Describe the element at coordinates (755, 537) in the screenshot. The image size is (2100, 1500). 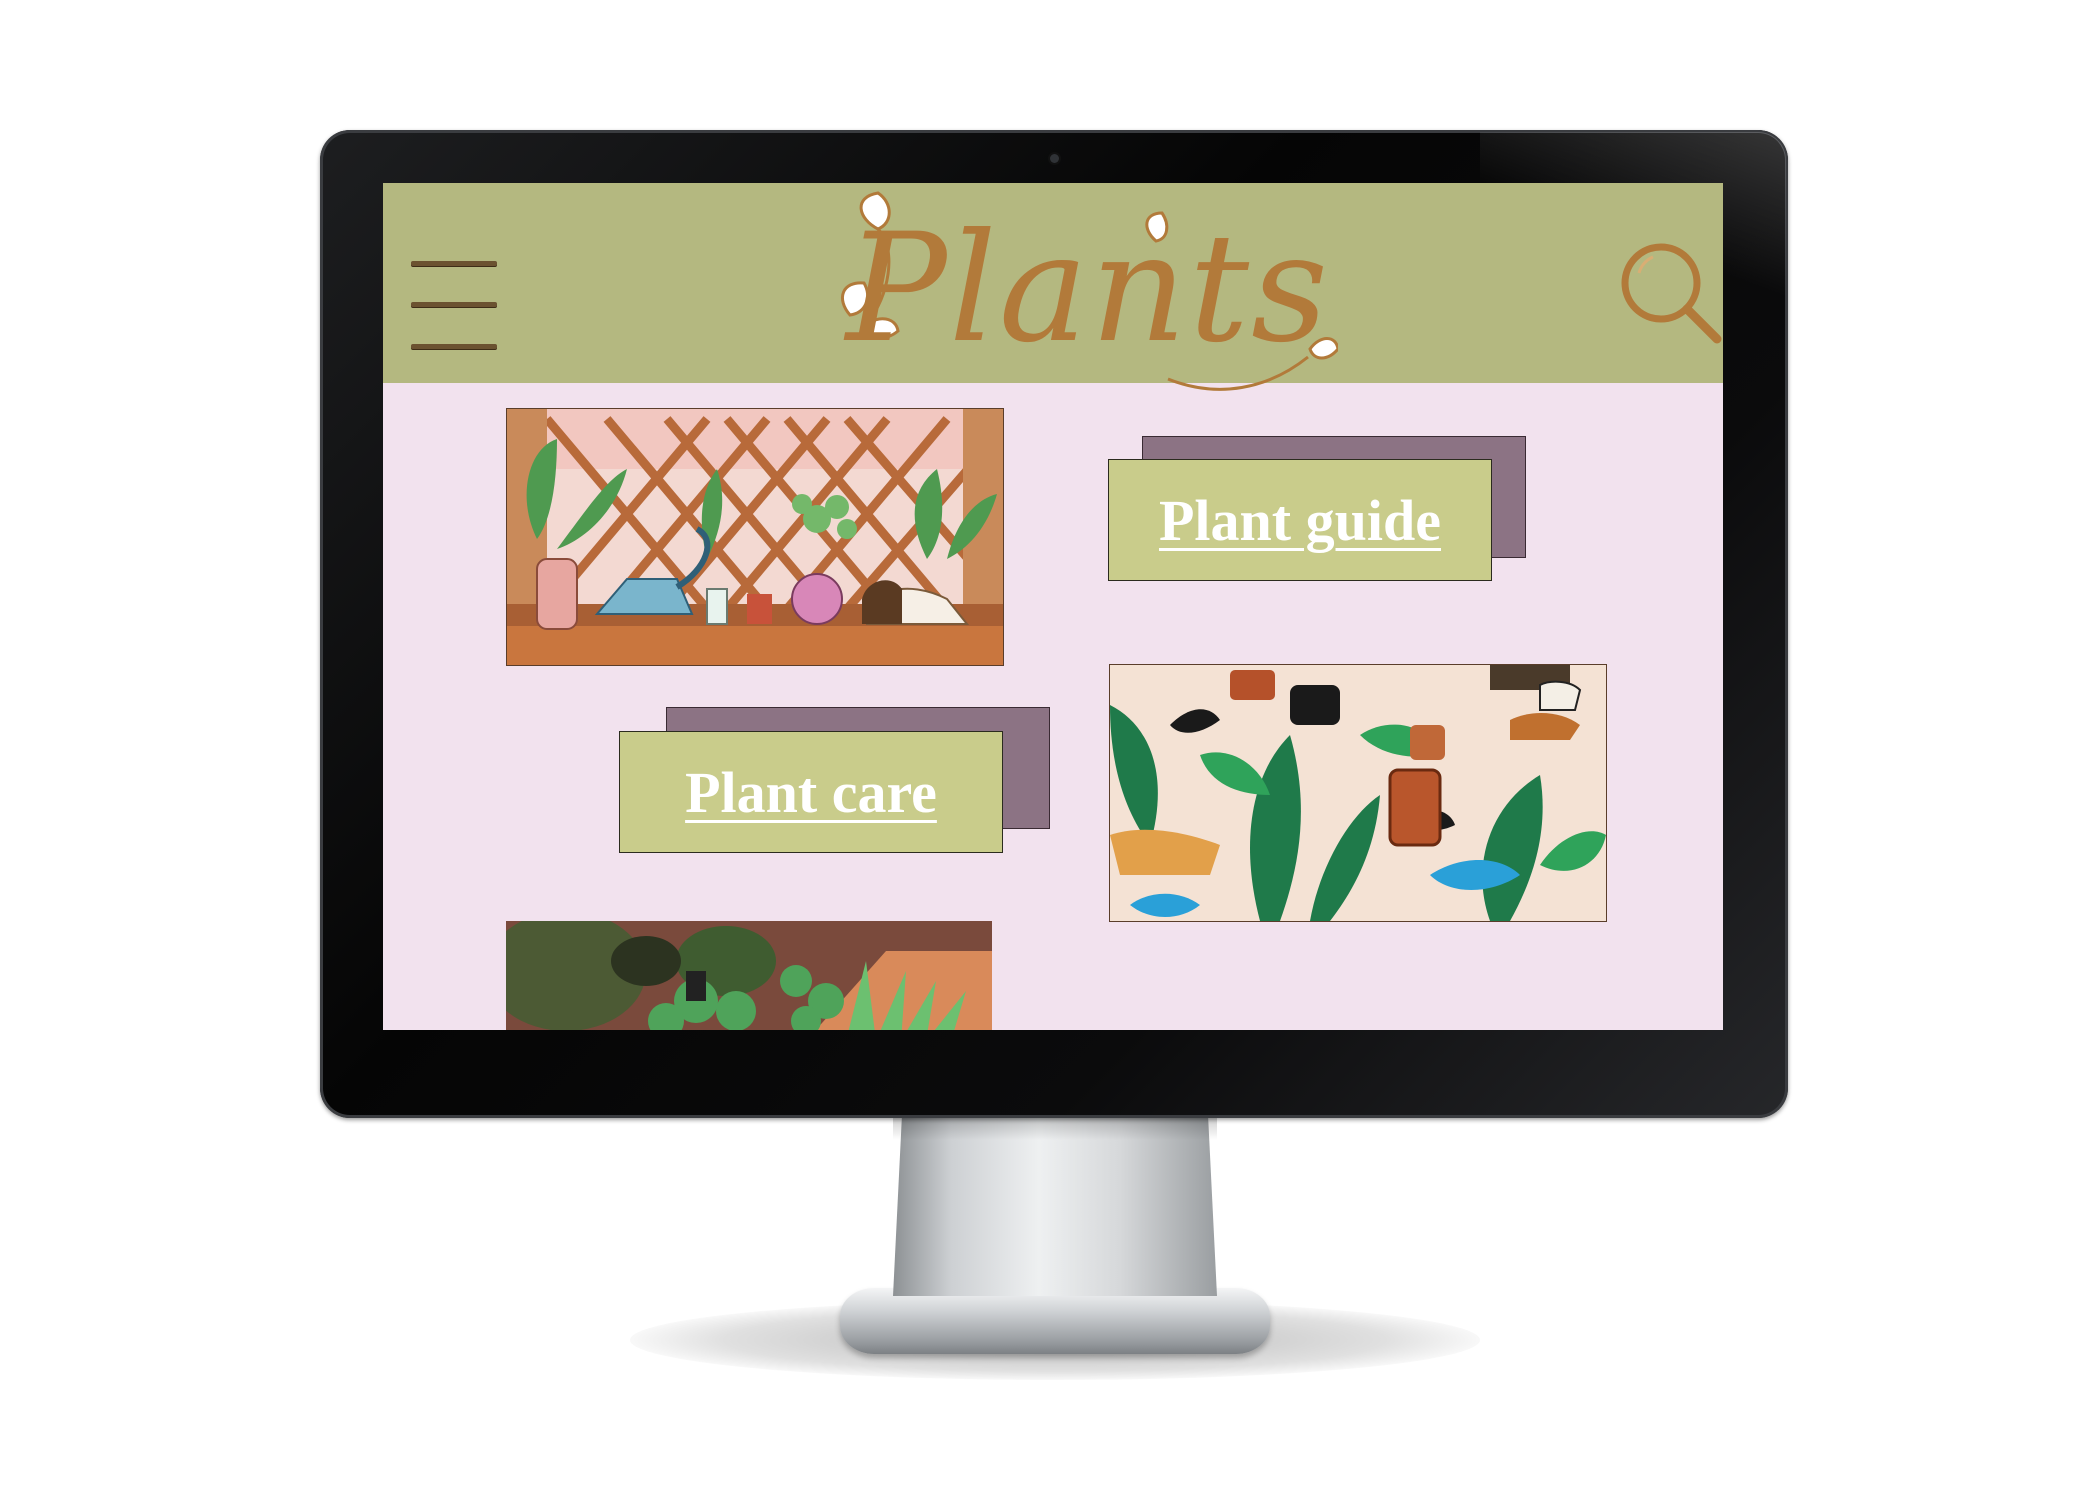
I see `windowsill-plants-illustration` at that location.